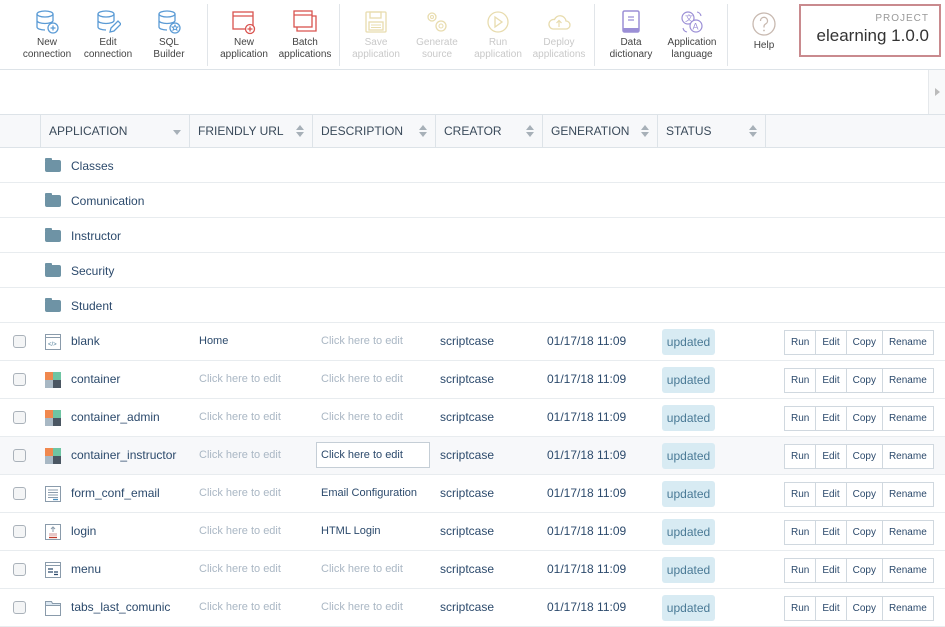 Image resolution: width=945 pixels, height=627 pixels. I want to click on help-button: Help, so click(764, 35).